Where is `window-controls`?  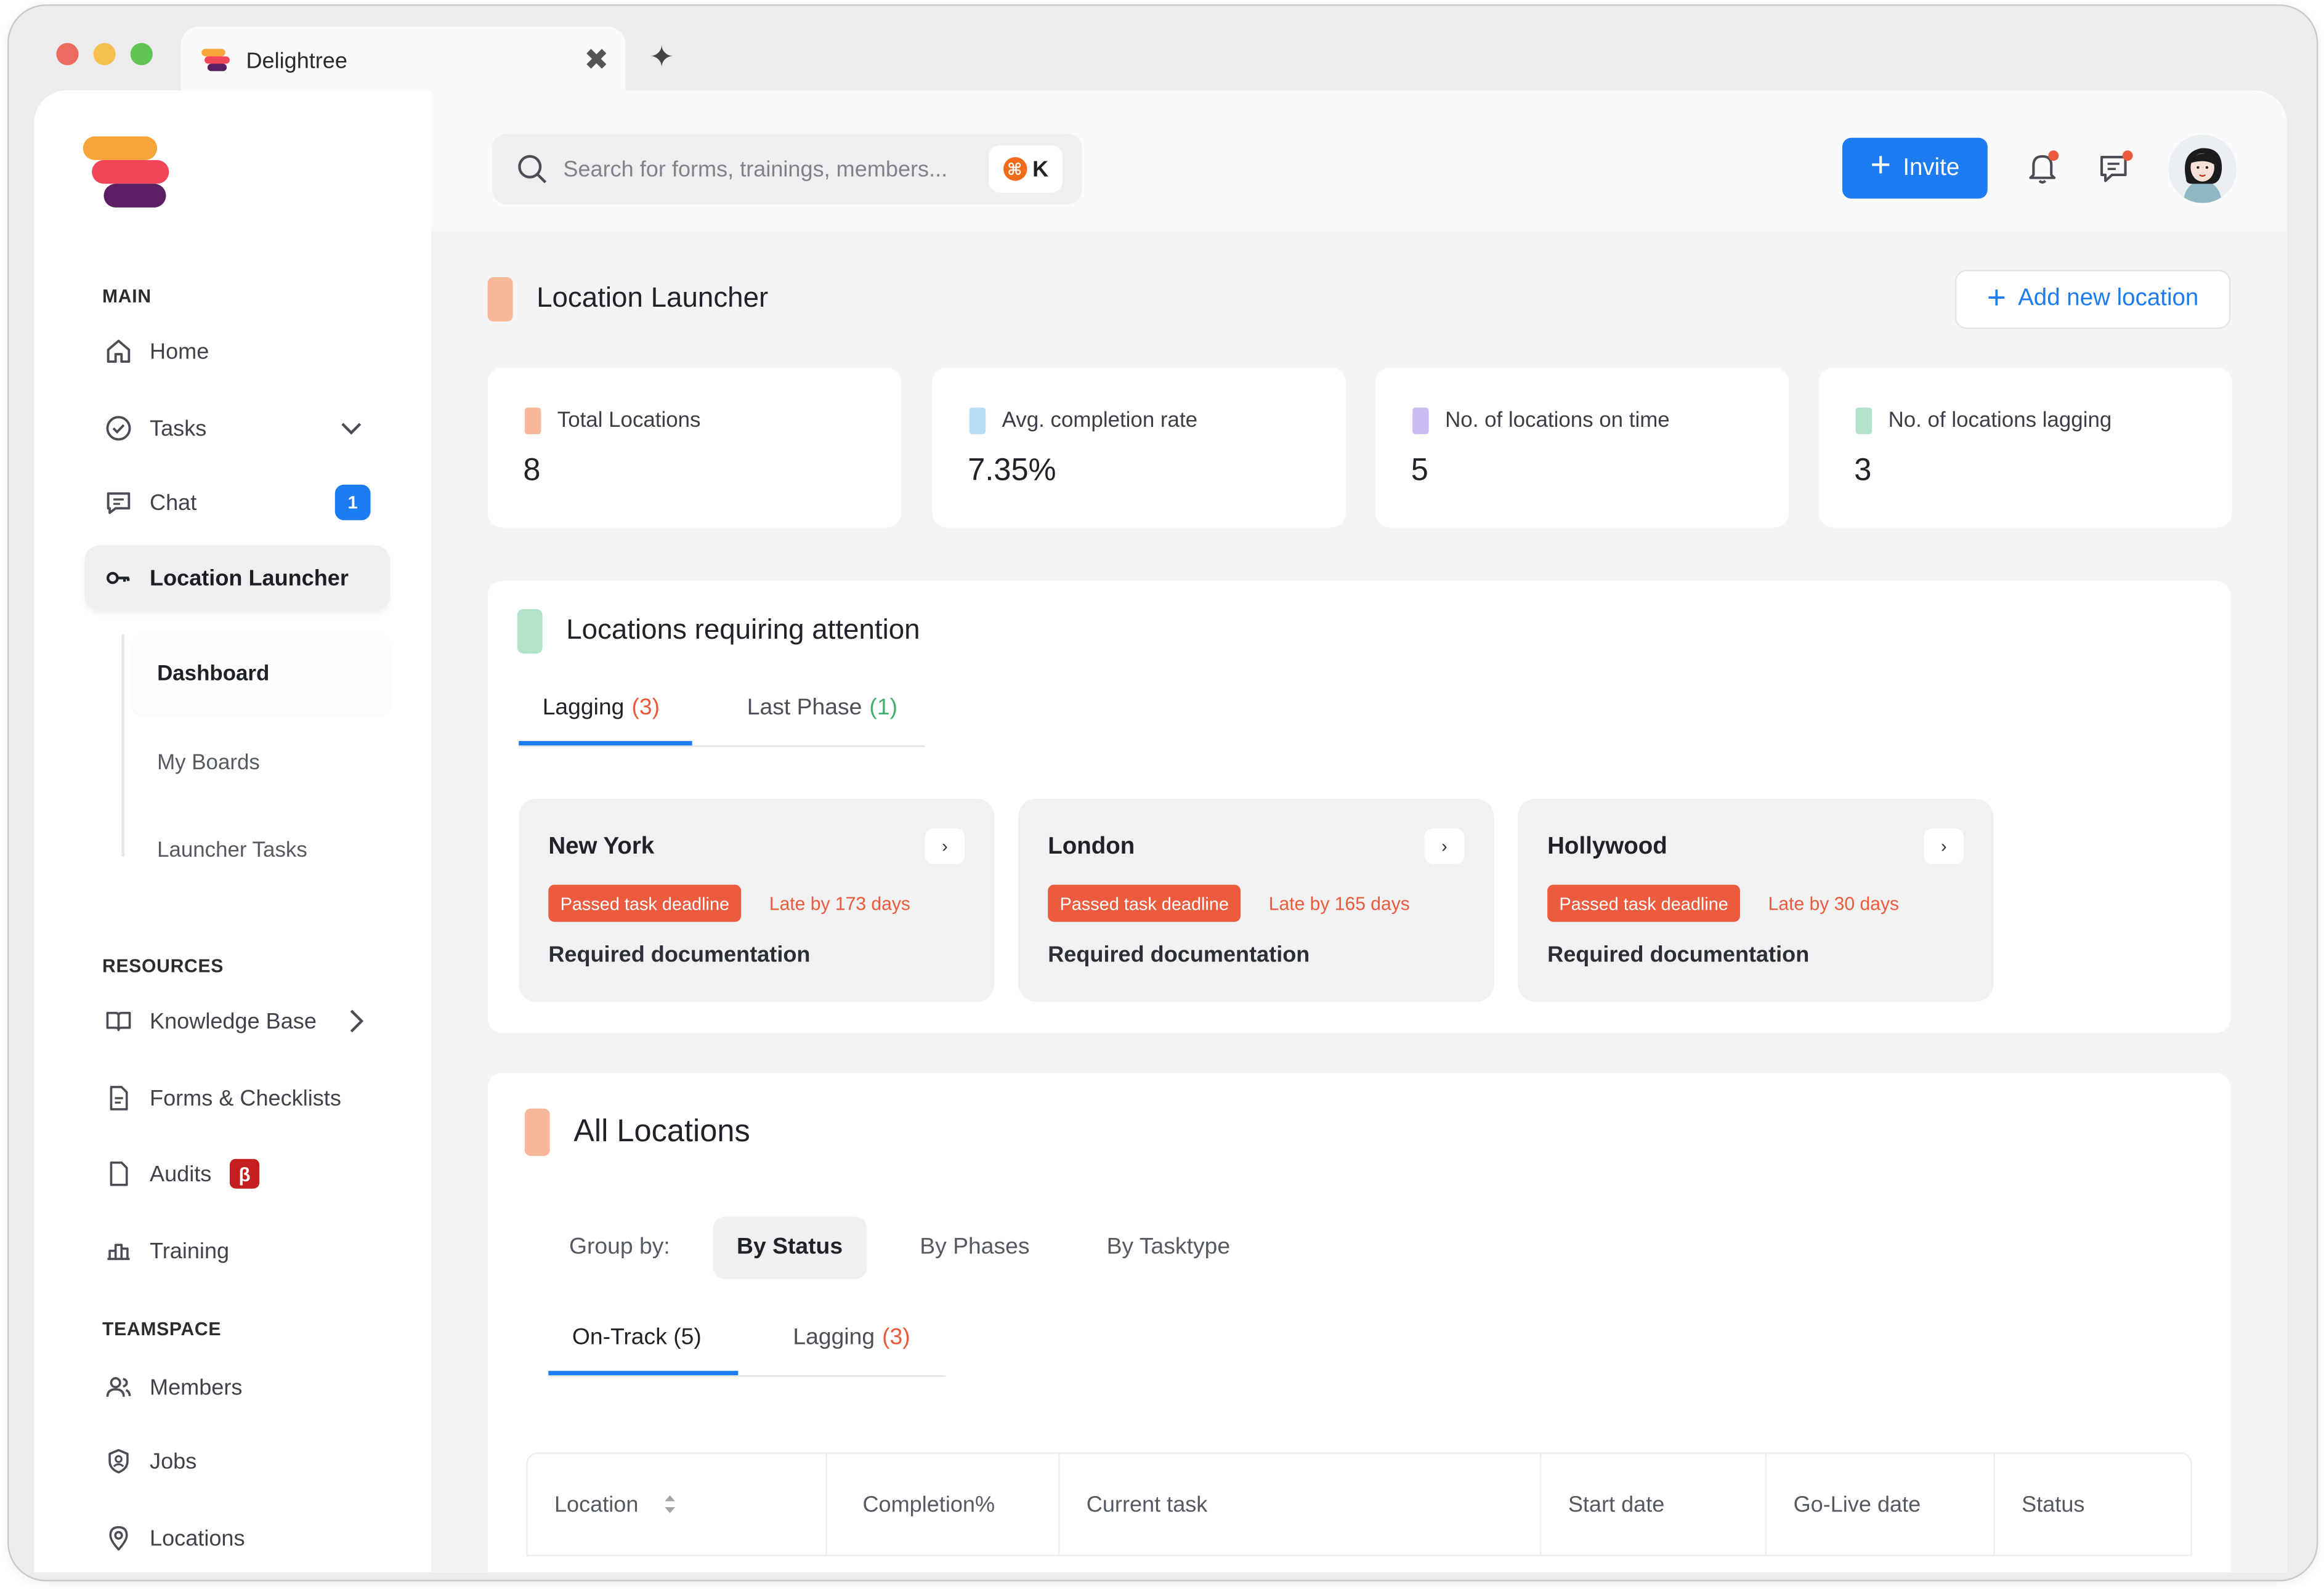
window-controls is located at coordinates (104, 54).